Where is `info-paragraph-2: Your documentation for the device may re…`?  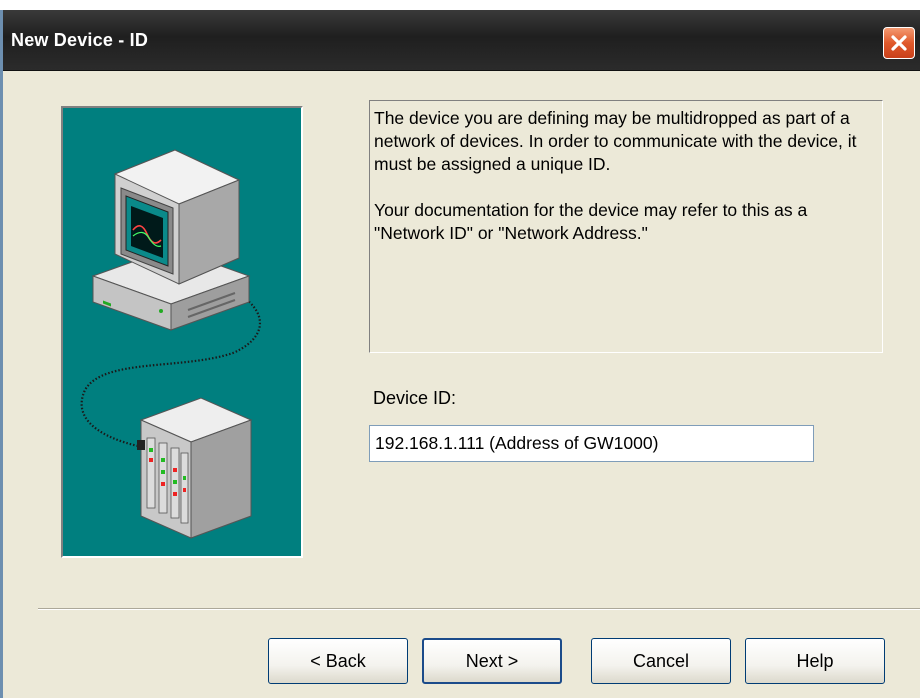
info-paragraph-2: Your documentation for the device may re… is located at coordinates (591, 221).